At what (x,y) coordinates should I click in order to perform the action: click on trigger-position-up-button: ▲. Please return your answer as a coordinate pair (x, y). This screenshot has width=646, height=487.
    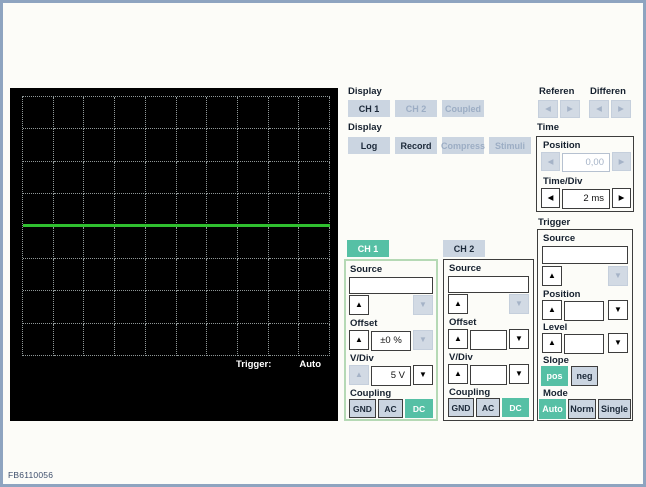
    Looking at the image, I should click on (552, 310).